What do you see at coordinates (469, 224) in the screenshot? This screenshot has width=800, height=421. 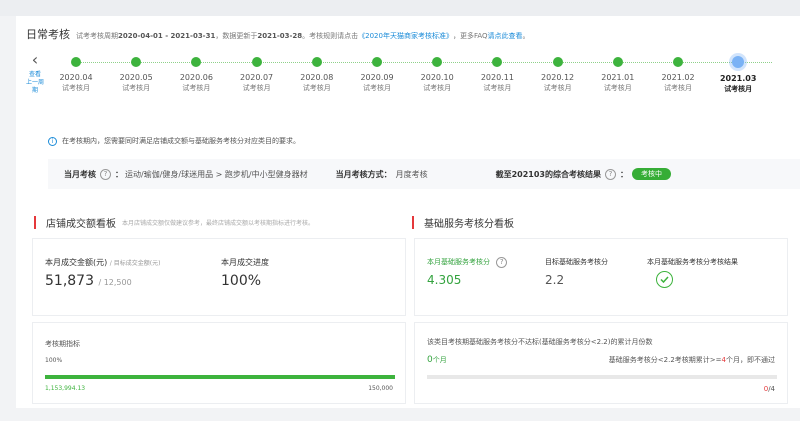 I see `service-board-name: 基础服务考核分看板` at bounding box center [469, 224].